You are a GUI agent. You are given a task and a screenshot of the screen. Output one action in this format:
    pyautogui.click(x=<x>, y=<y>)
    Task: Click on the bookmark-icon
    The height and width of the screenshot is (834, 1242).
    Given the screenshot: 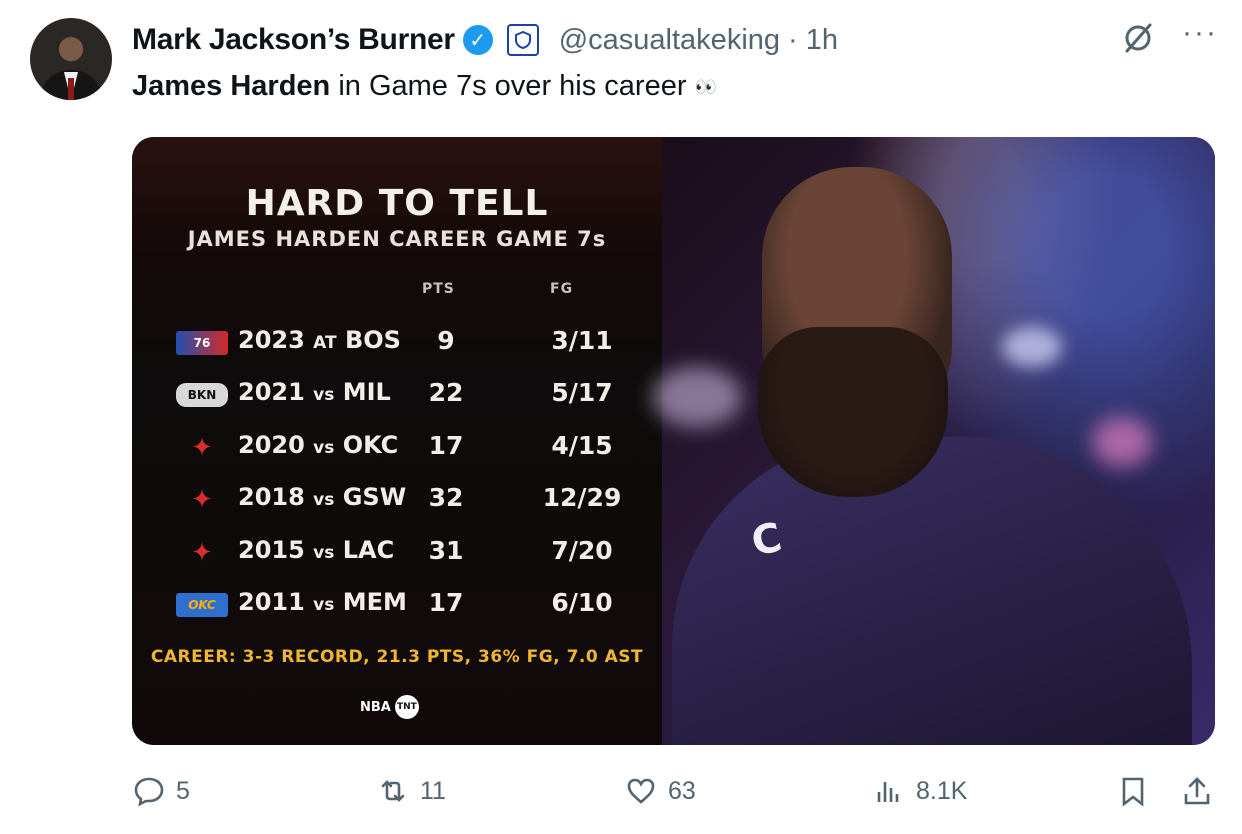 What is the action you would take?
    pyautogui.click(x=1133, y=792)
    